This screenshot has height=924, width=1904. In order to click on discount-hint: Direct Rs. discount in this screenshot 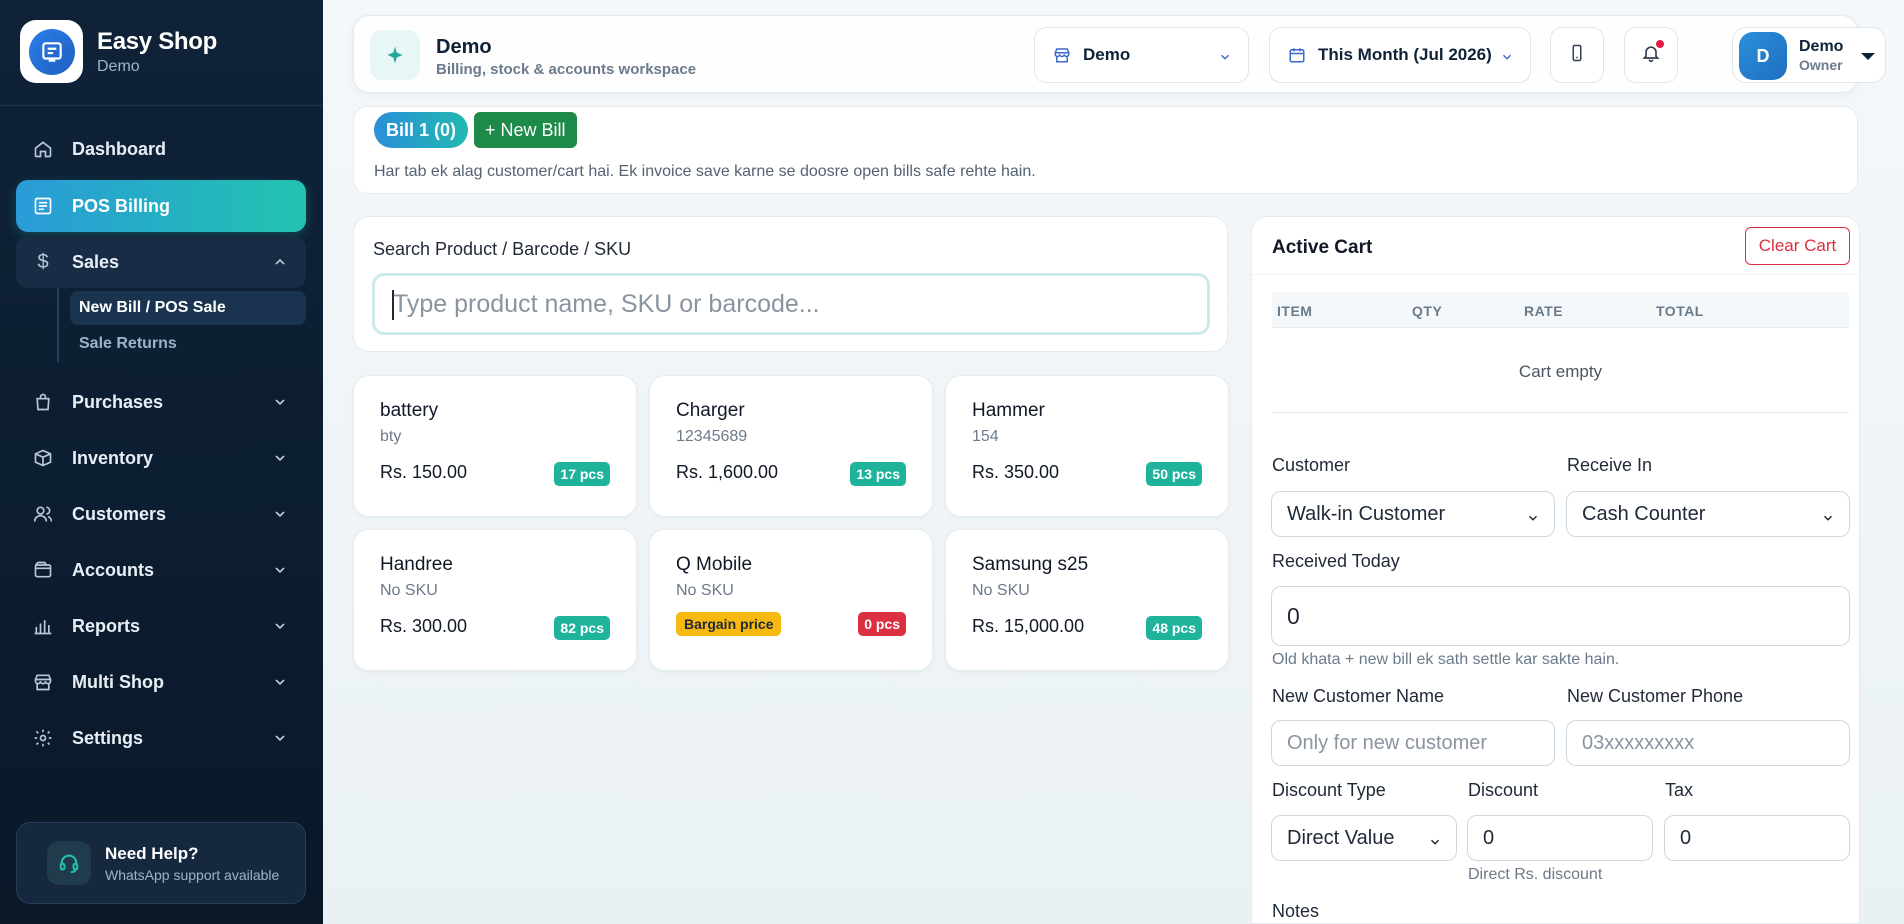, I will do `click(1535, 874)`.